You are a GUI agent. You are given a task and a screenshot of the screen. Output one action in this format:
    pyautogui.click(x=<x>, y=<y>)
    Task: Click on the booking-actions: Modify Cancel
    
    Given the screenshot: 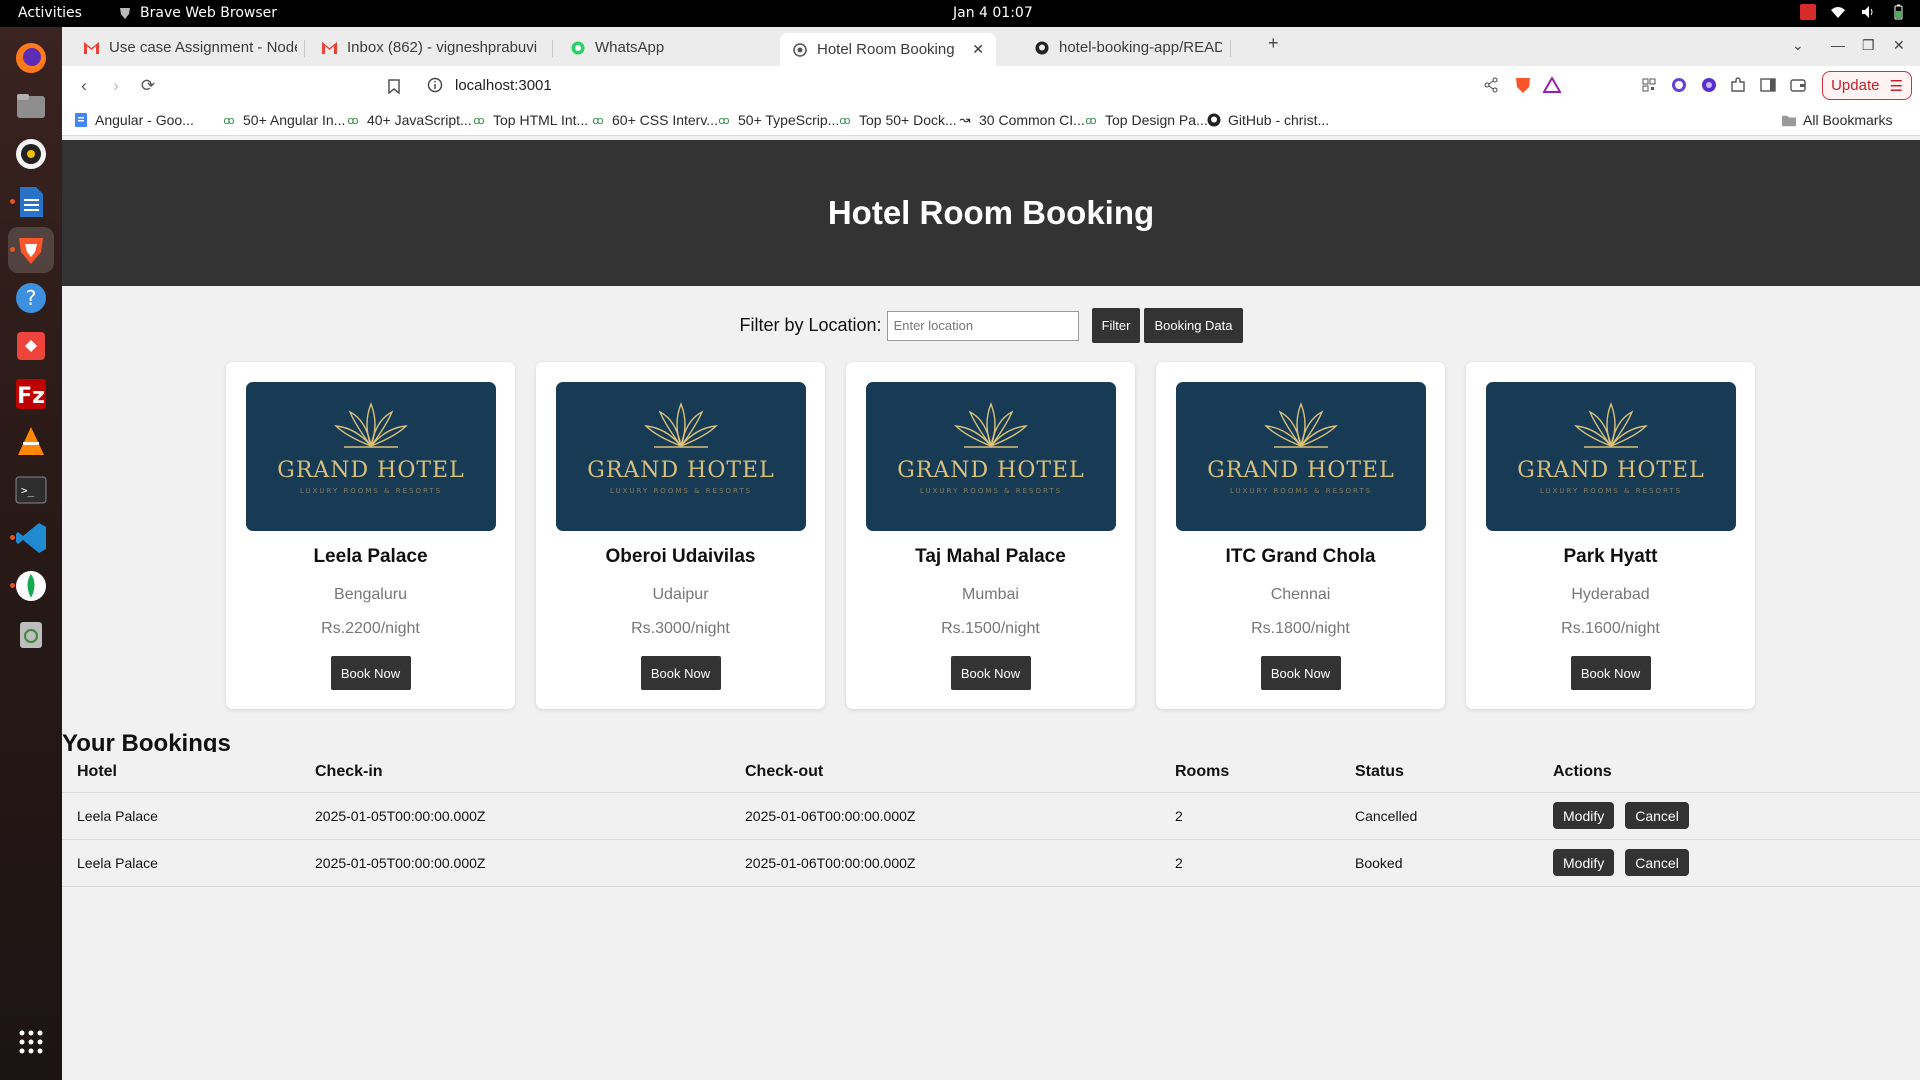 What is the action you would take?
    pyautogui.click(x=1729, y=863)
    